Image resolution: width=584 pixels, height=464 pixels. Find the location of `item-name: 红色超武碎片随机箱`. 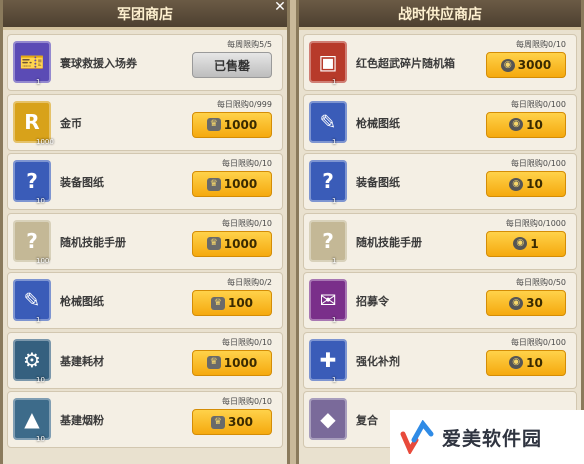

item-name: 红色超武碎片随机箱 is located at coordinates (405, 63).